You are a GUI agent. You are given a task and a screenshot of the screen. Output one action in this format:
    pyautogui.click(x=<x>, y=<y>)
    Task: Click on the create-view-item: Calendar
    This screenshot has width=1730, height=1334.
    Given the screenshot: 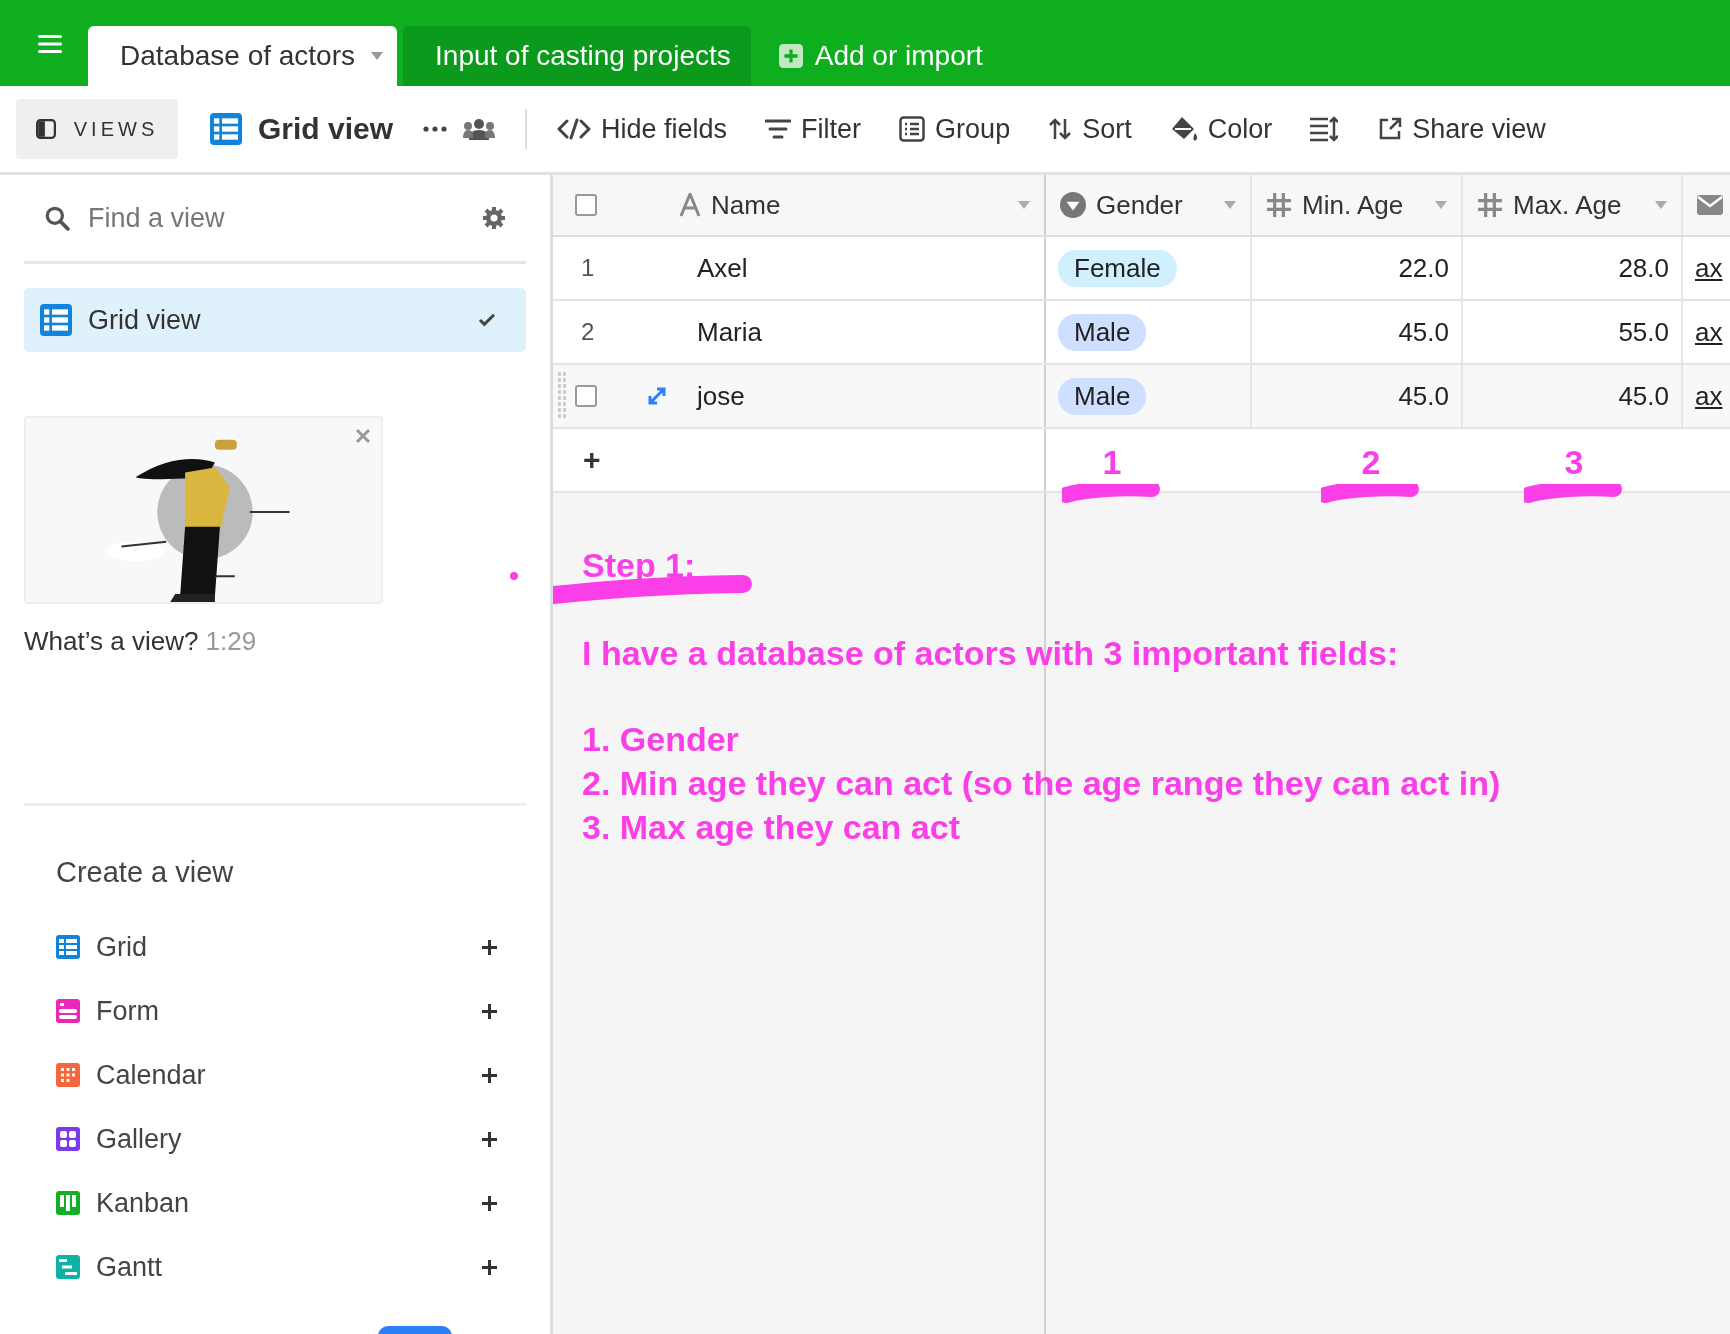 What is the action you would take?
    pyautogui.click(x=275, y=1075)
    